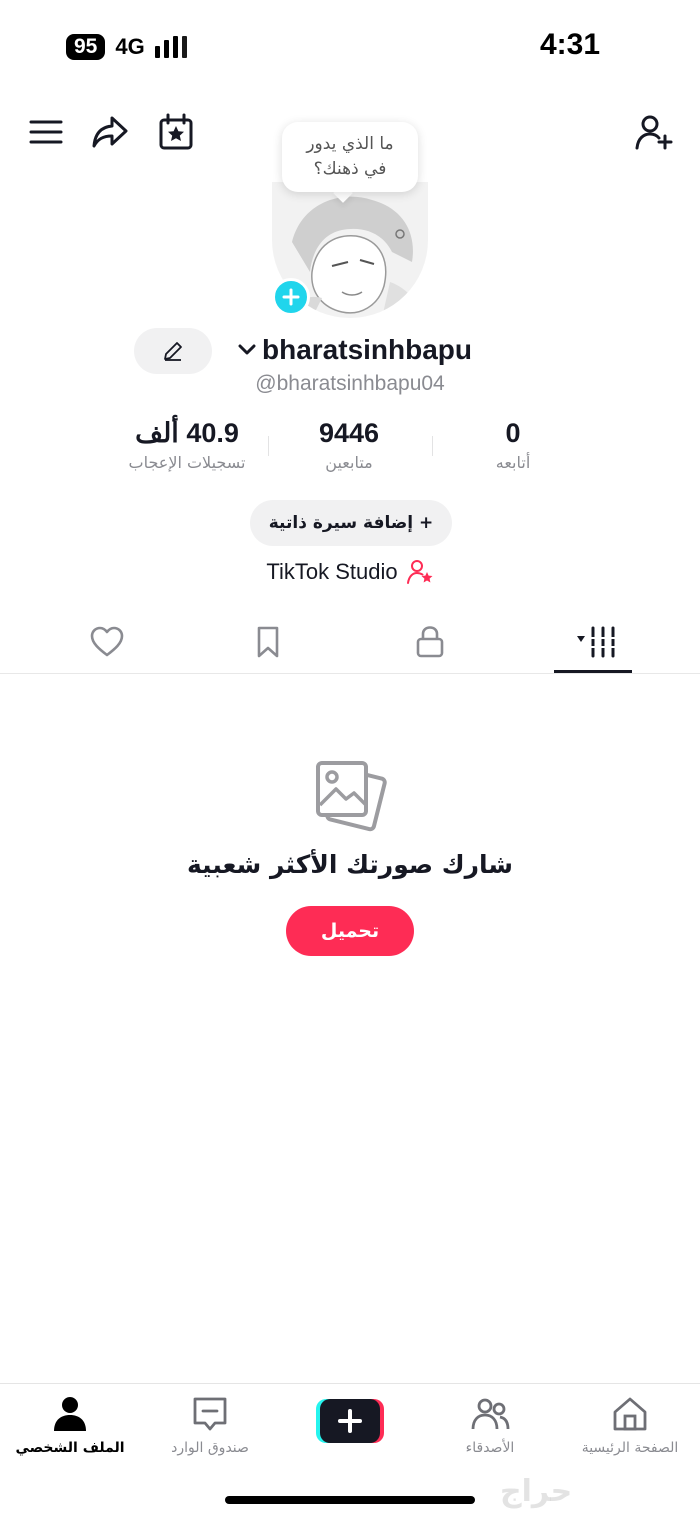 The height and width of the screenshot is (1518, 700). I want to click on add-story-button, so click(291, 297).